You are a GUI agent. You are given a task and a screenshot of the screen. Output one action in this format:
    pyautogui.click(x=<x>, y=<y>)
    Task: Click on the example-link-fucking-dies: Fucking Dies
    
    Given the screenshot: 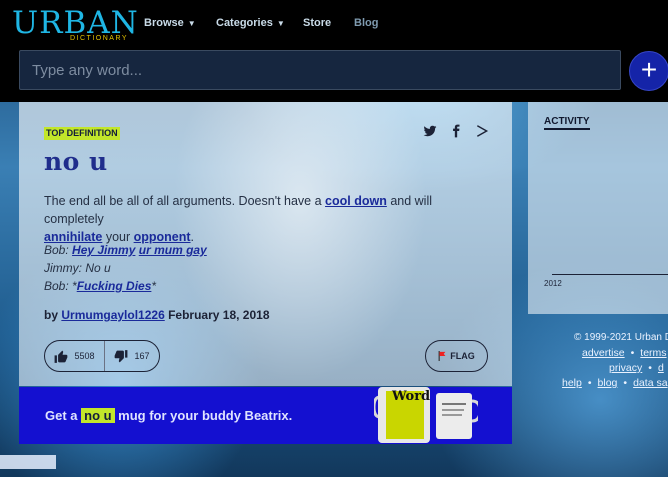 What is the action you would take?
    pyautogui.click(x=114, y=286)
    